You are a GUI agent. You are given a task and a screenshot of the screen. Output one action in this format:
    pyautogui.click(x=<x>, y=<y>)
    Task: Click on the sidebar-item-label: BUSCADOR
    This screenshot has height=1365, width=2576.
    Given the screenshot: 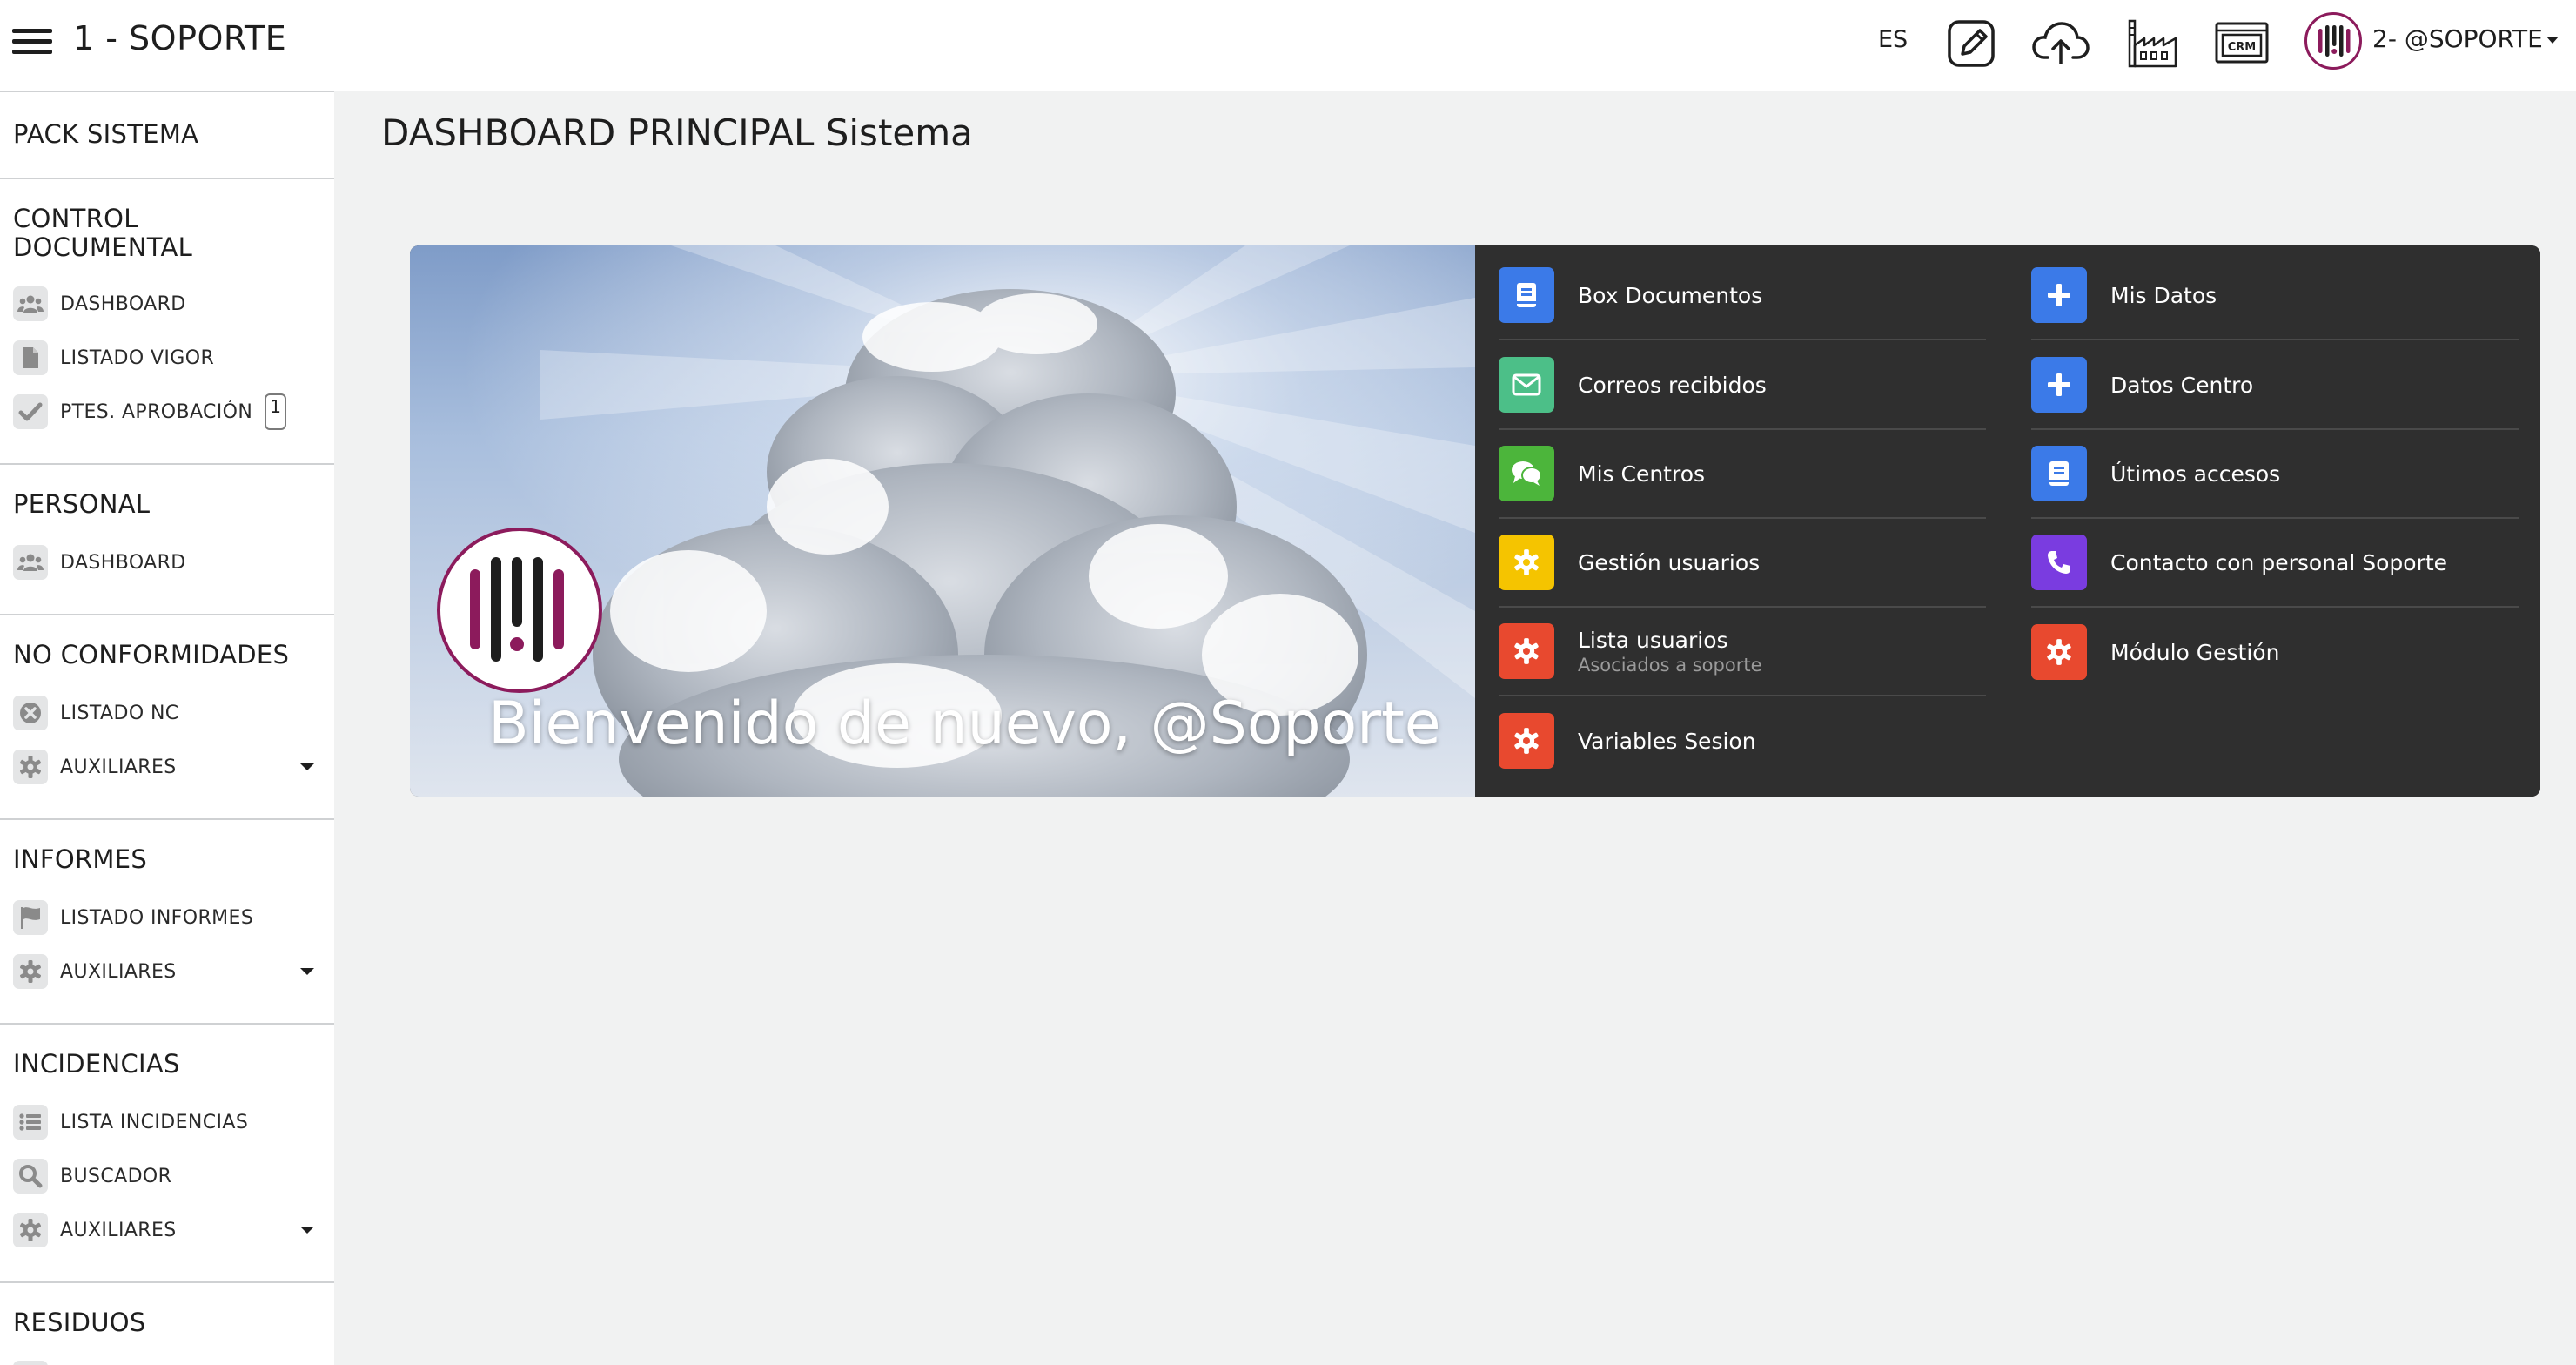 What is the action you would take?
    pyautogui.click(x=116, y=1176)
    